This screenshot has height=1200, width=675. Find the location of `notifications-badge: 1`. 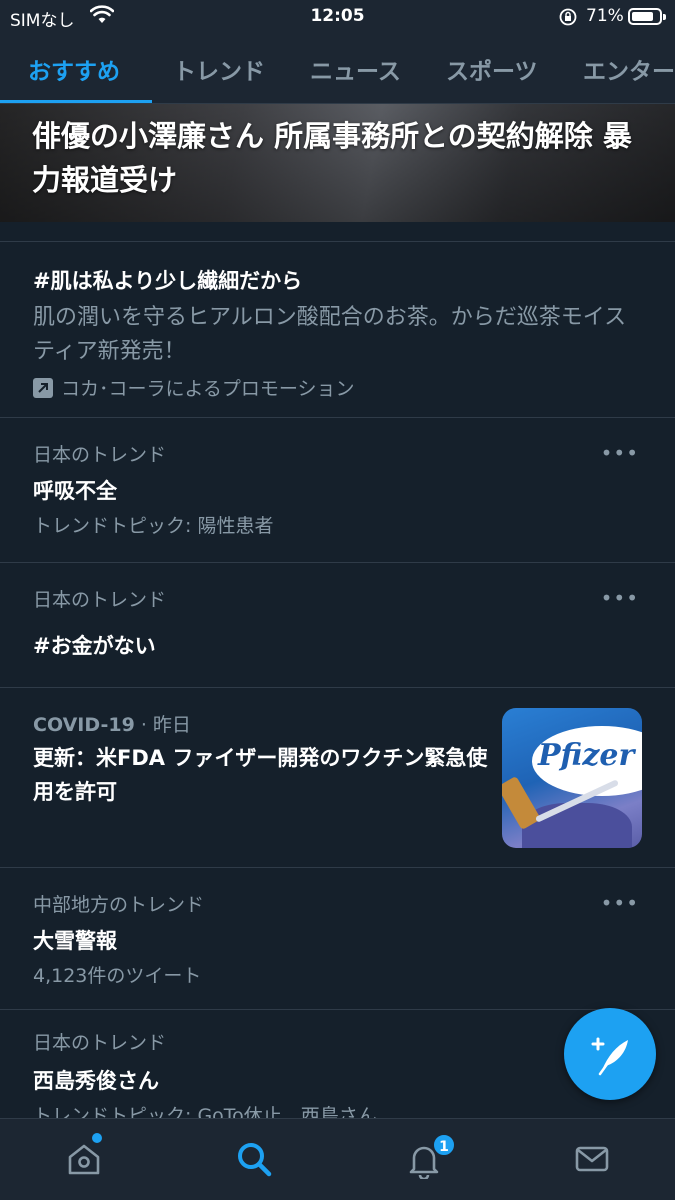

notifications-badge: 1 is located at coordinates (444, 1145).